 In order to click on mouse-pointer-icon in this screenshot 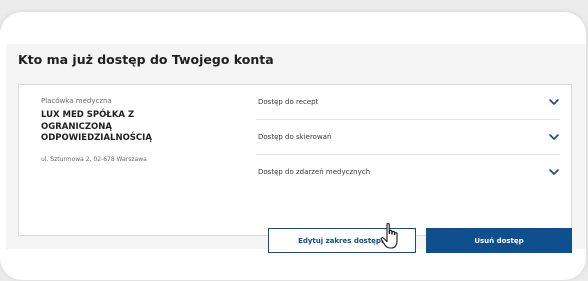, I will do `click(389, 236)`.